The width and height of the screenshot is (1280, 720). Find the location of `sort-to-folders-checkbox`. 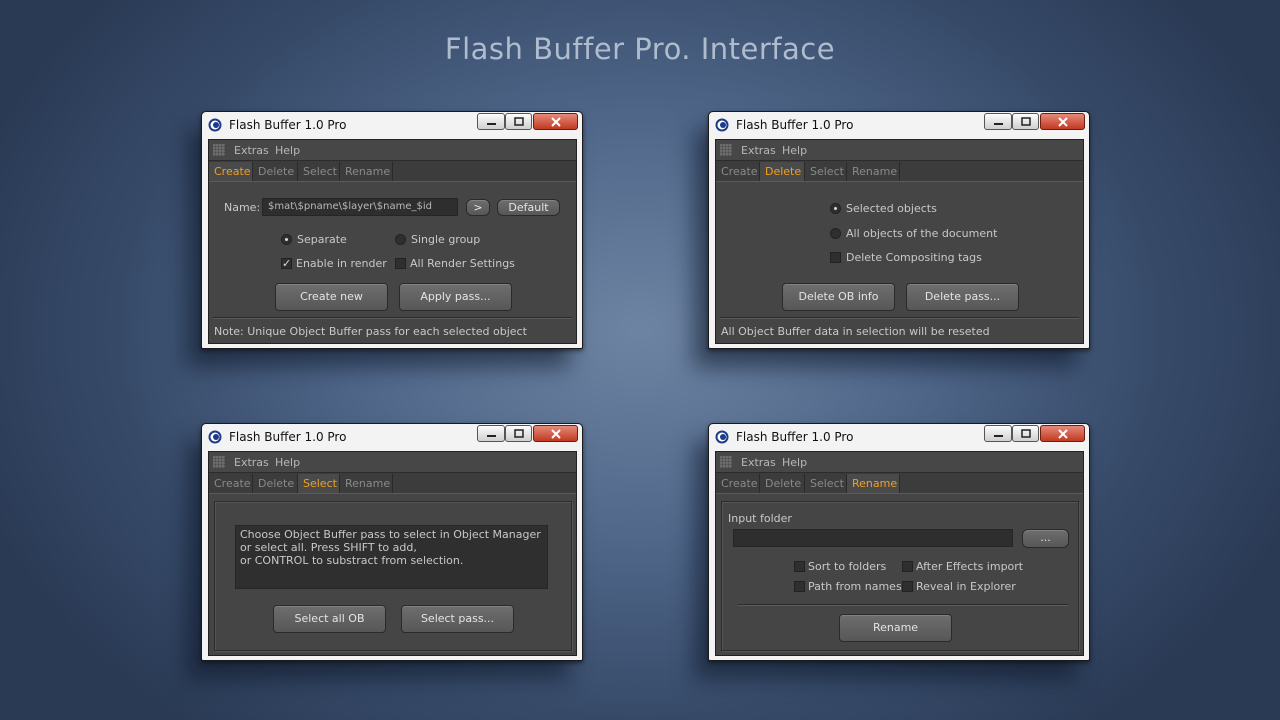

sort-to-folders-checkbox is located at coordinates (799, 566).